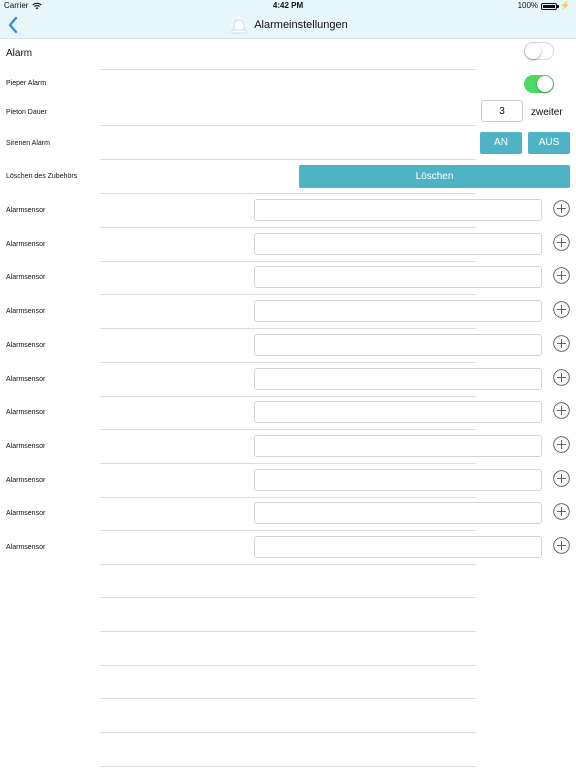 This screenshot has height=768, width=576. I want to click on pieper-alarm-row: Pieper Alarm, so click(288, 84).